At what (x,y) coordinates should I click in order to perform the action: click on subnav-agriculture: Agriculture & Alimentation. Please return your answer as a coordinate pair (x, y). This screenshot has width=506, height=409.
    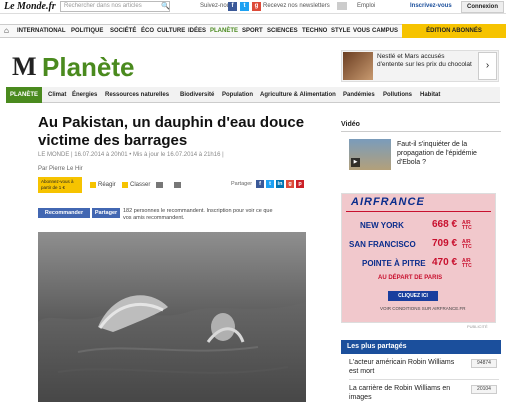
    Looking at the image, I should click on (298, 95).